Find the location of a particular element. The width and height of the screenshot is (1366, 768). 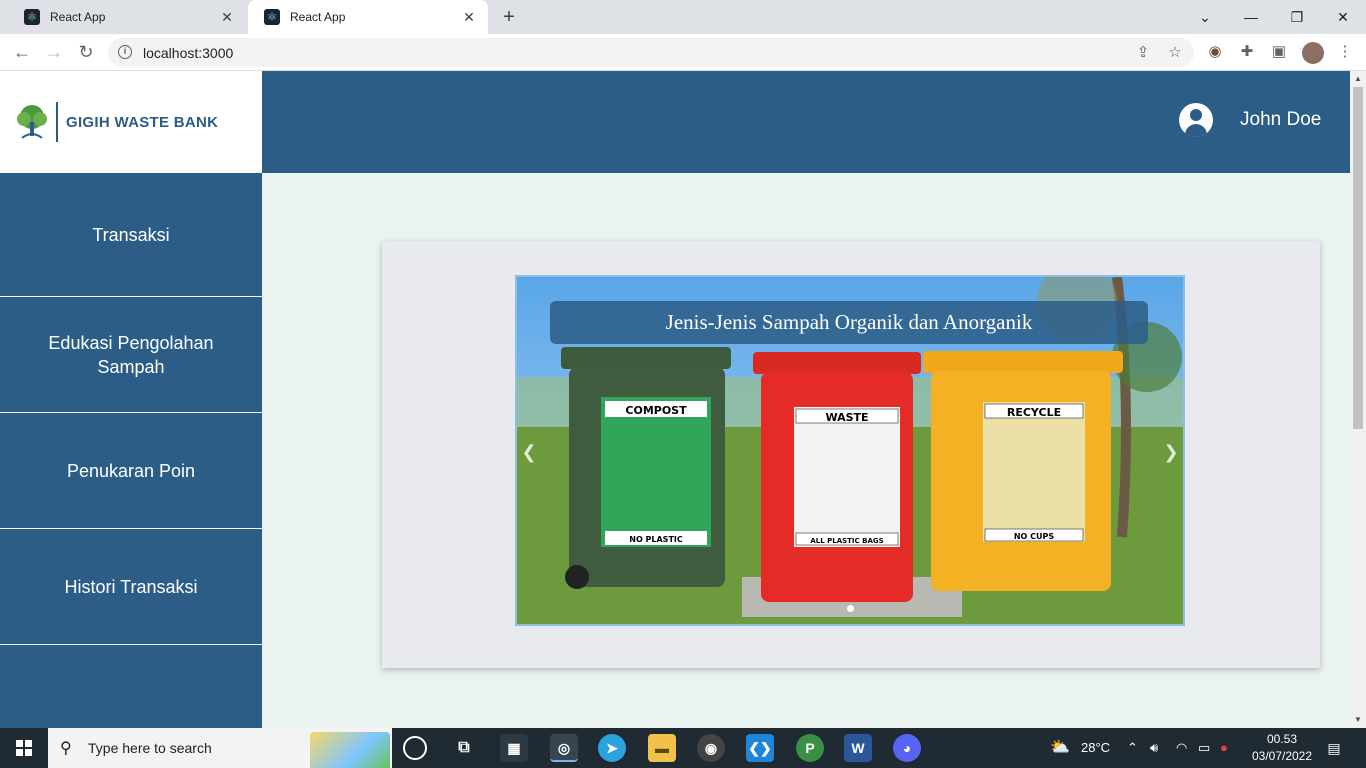

search-highlight-image is located at coordinates (350, 750).